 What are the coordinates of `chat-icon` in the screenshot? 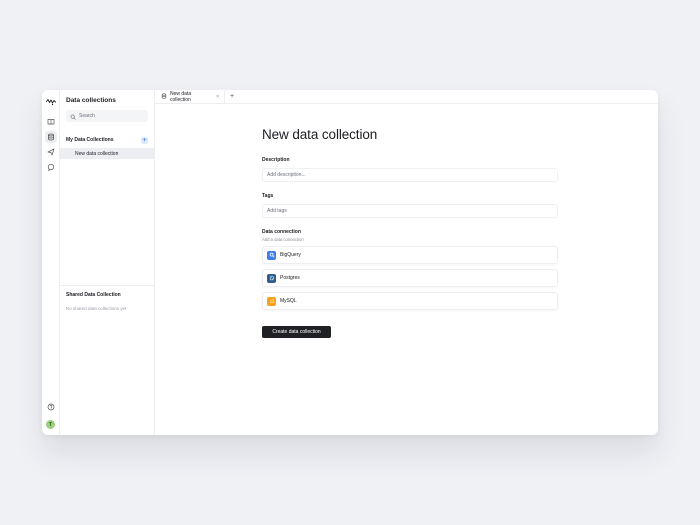 It's located at (51, 167).